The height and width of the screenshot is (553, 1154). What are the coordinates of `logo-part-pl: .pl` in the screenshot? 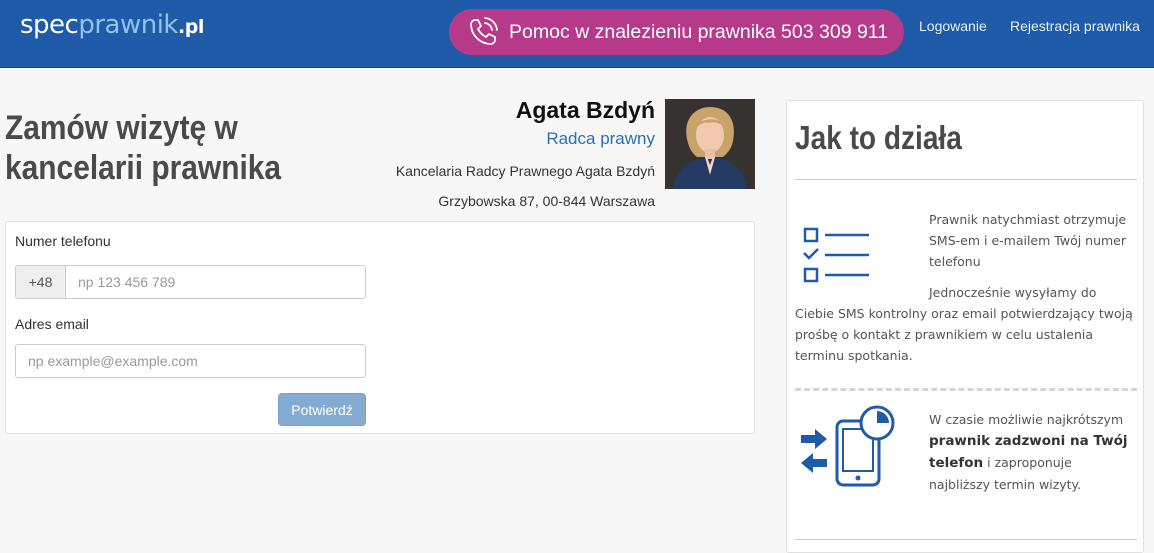 It's located at (191, 27).